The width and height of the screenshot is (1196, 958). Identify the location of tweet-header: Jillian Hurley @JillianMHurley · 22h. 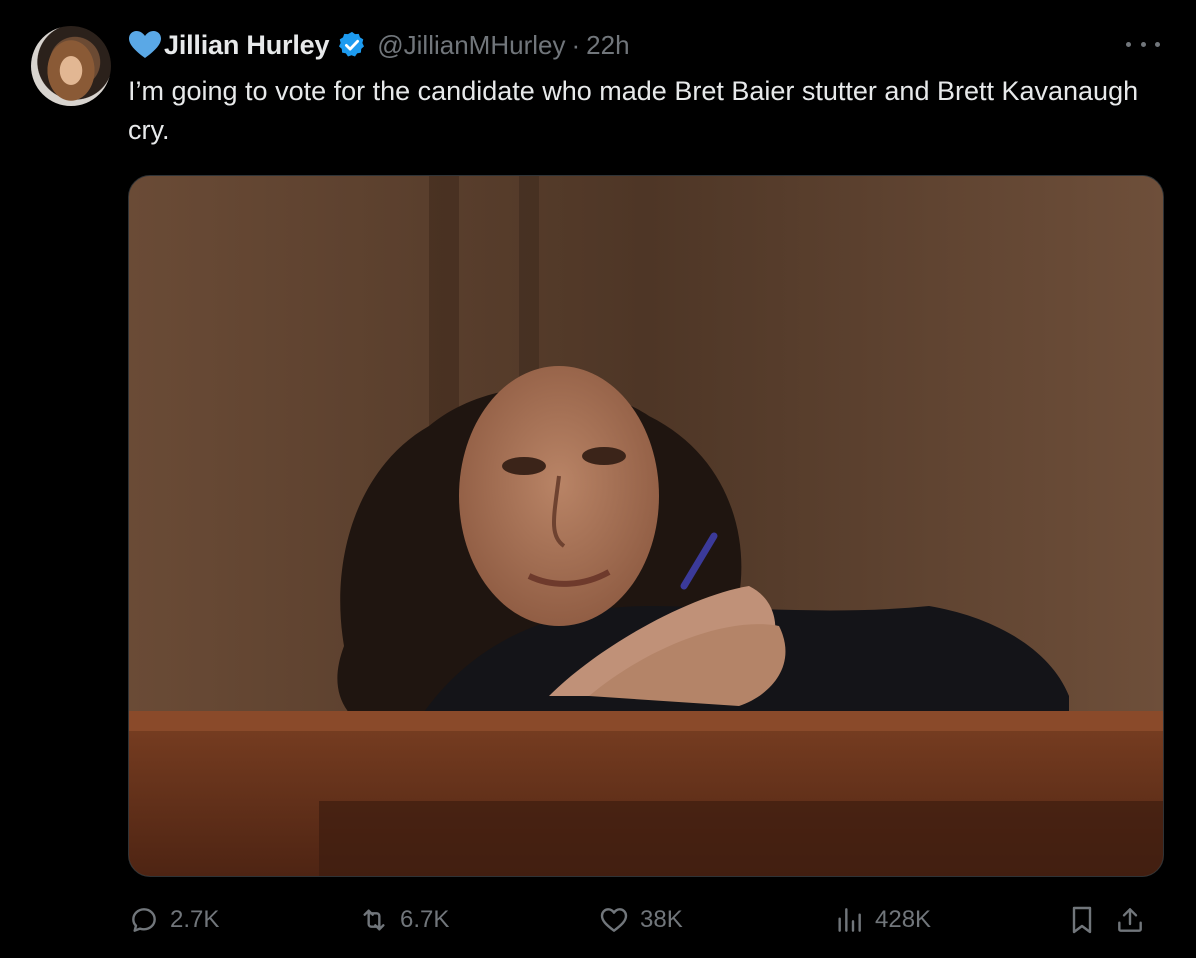
(379, 45).